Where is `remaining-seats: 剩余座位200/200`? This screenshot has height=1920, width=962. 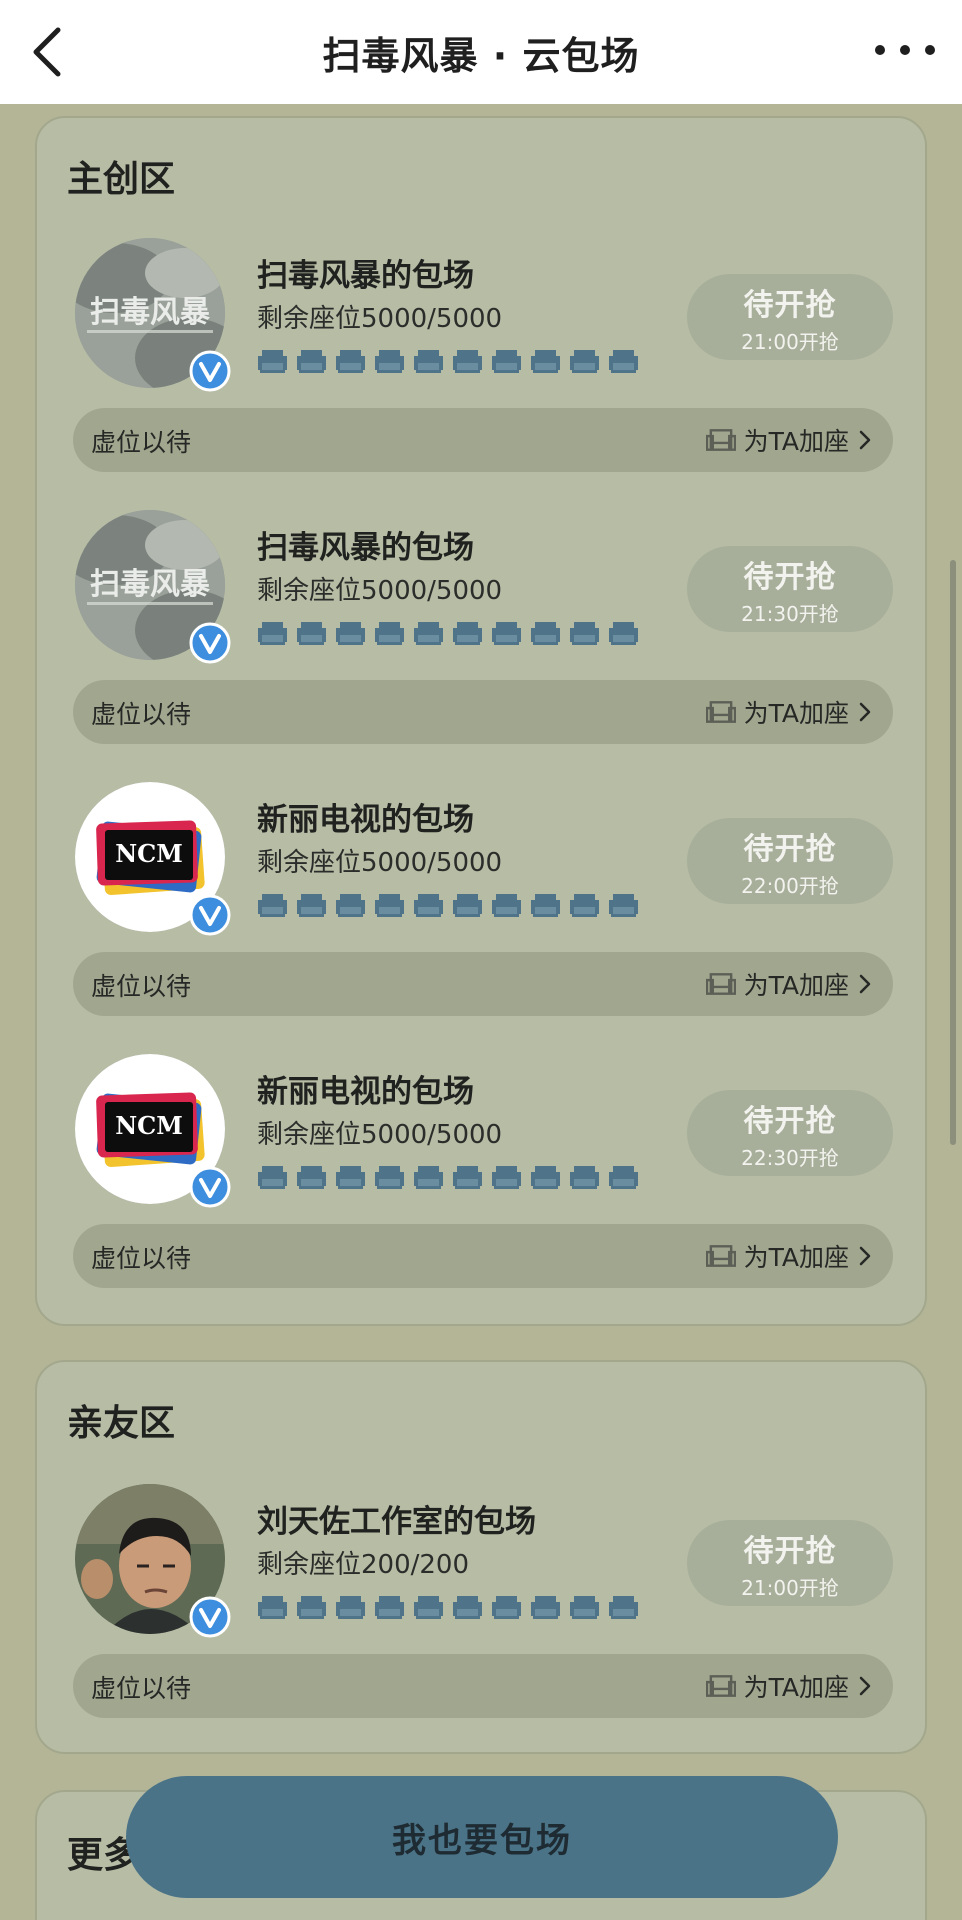 remaining-seats: 剩余座位200/200 is located at coordinates (363, 1565).